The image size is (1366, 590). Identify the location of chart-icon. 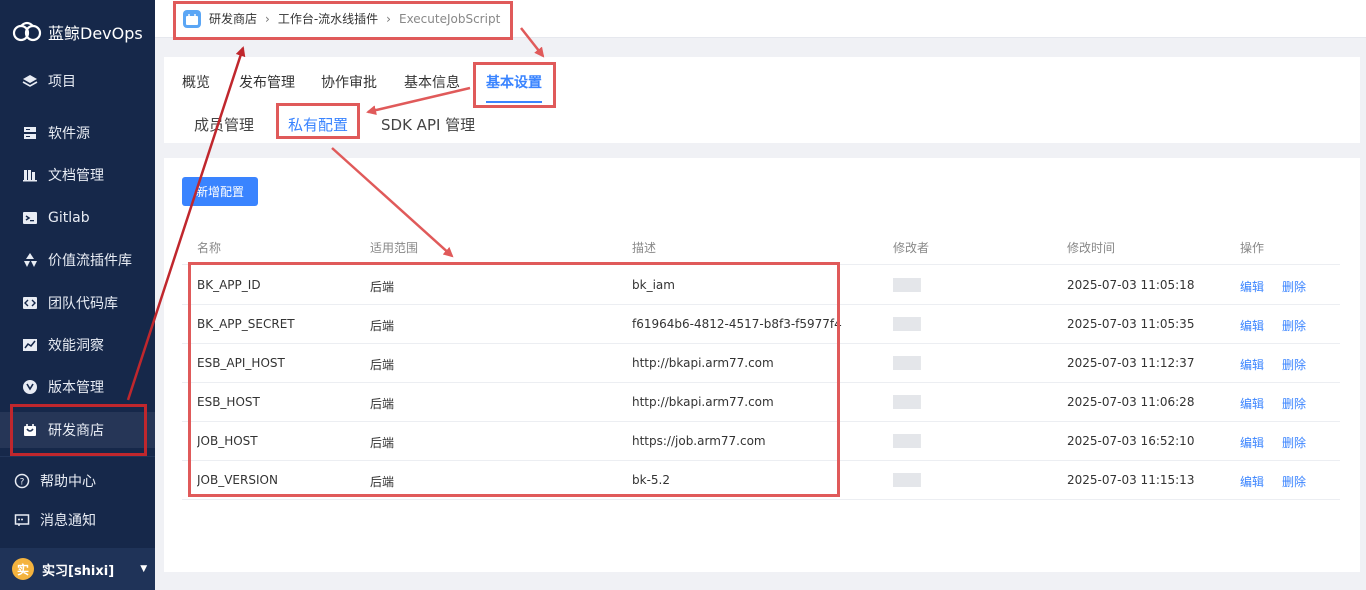
(30, 345).